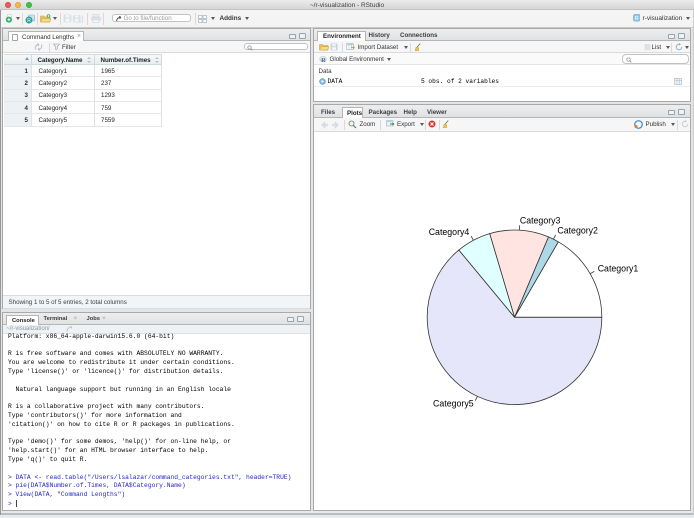 This screenshot has height=518, width=694. Describe the element at coordinates (453, 403) in the screenshot. I see `svg-text: Category5` at that location.